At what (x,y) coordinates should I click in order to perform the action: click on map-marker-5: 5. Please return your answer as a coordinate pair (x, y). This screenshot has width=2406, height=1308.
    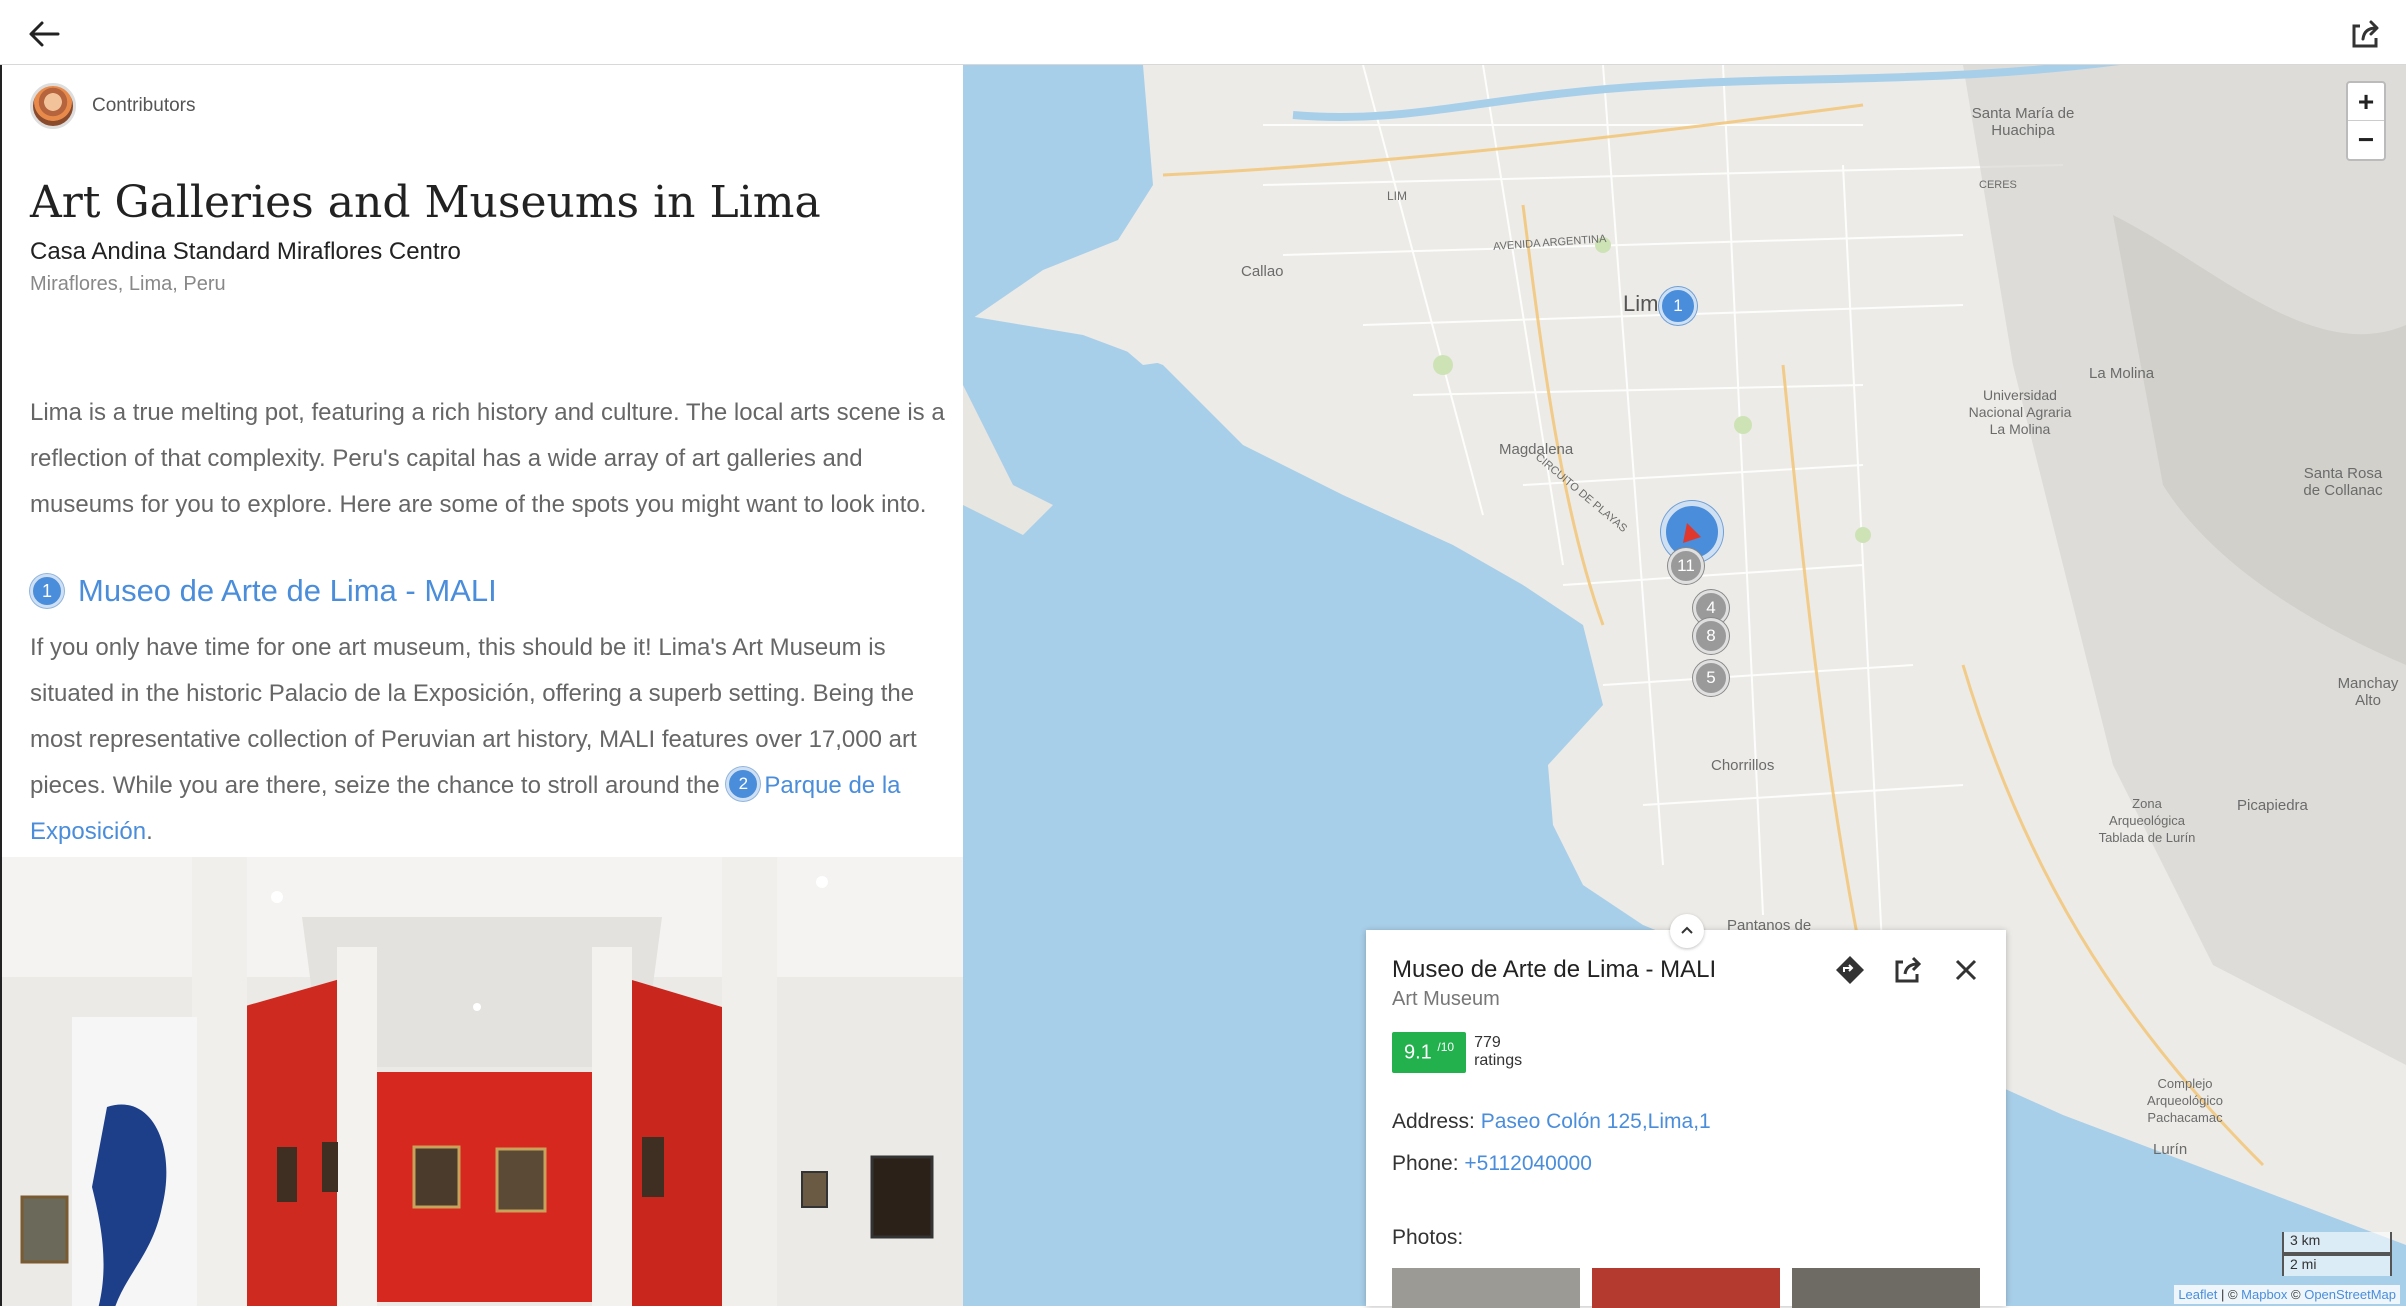
    Looking at the image, I should click on (1711, 678).